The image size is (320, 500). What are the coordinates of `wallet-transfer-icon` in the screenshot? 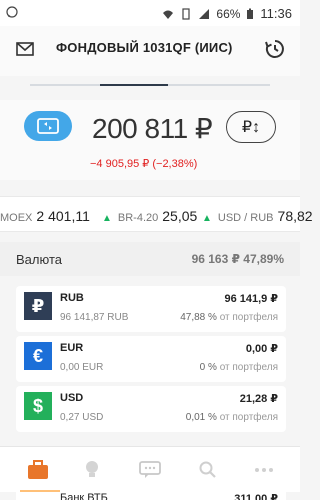 It's located at (48, 126).